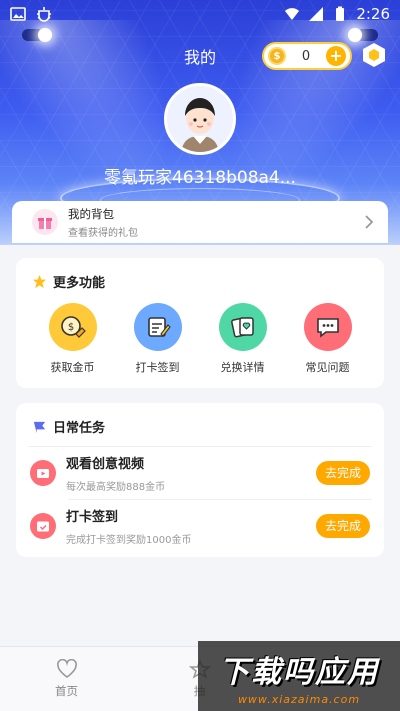  What do you see at coordinates (316, 14) in the screenshot?
I see `signal-icon` at bounding box center [316, 14].